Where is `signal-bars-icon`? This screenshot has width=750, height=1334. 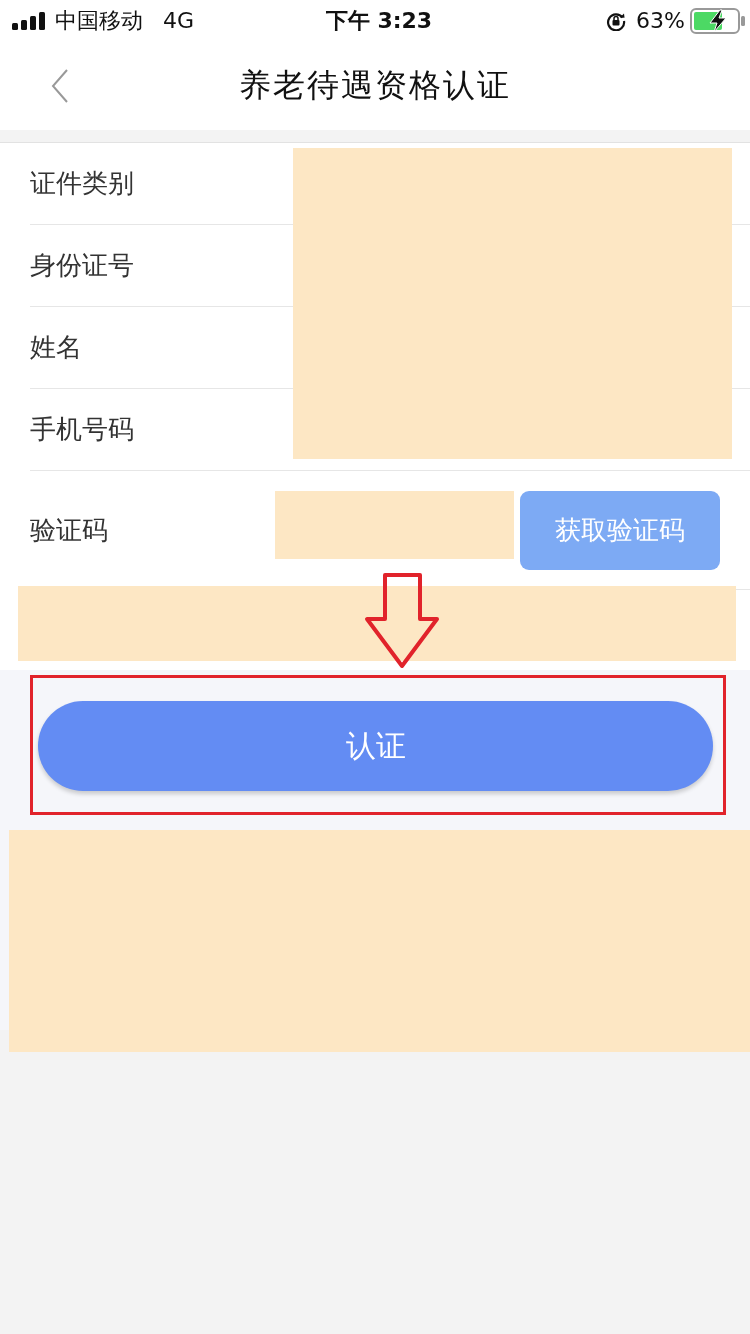 signal-bars-icon is located at coordinates (29, 21).